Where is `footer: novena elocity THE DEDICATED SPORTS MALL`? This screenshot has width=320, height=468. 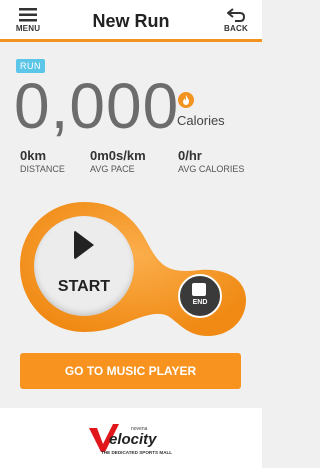
footer: novena elocity THE DEDICATED SPORTS MALL is located at coordinates (131, 438).